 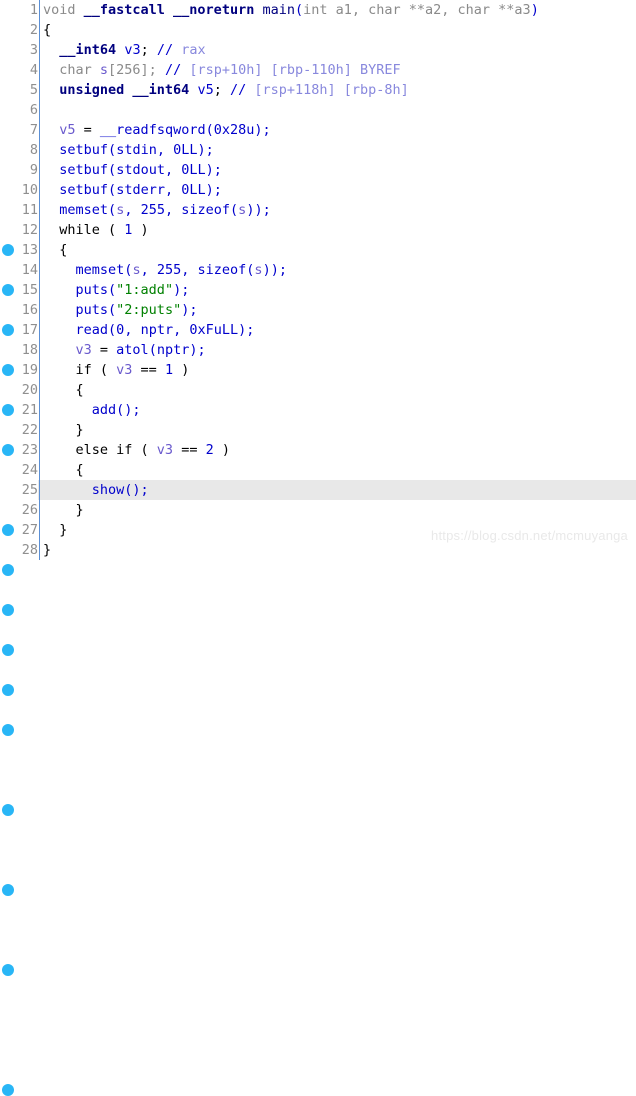 I want to click on code-line: 7 v5 = __readfsqword(0x28u);, so click(x=318, y=188).